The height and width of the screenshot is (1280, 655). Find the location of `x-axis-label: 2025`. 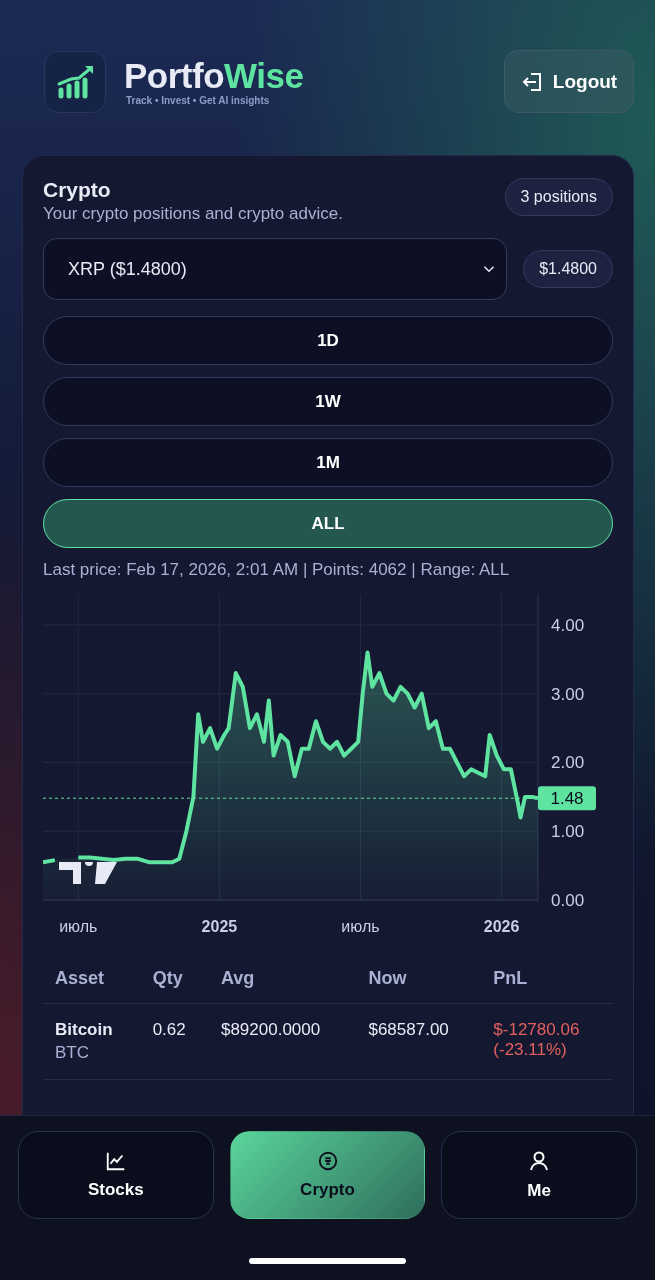

x-axis-label: 2025 is located at coordinates (219, 926).